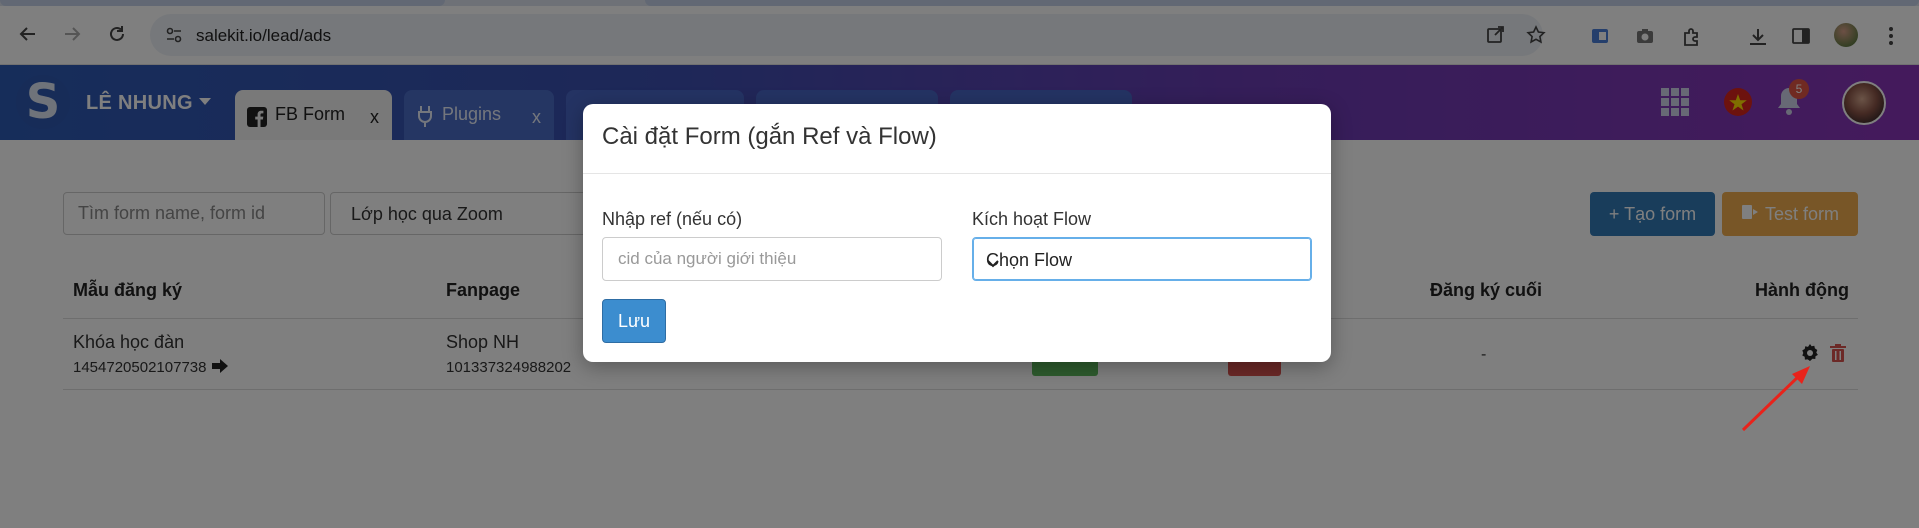  What do you see at coordinates (1775, 399) in the screenshot?
I see `annotation-arrow` at bounding box center [1775, 399].